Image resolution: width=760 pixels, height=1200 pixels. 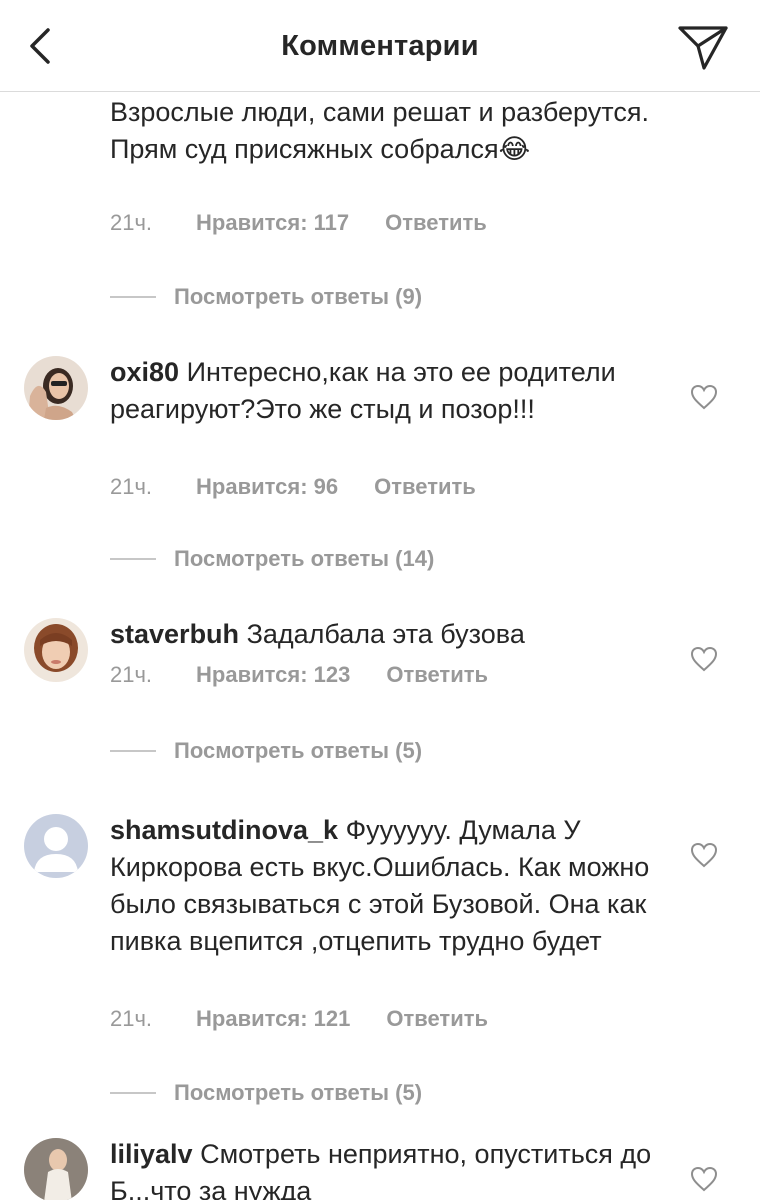 I want to click on comment-likes: Нравится: 117, so click(x=272, y=223).